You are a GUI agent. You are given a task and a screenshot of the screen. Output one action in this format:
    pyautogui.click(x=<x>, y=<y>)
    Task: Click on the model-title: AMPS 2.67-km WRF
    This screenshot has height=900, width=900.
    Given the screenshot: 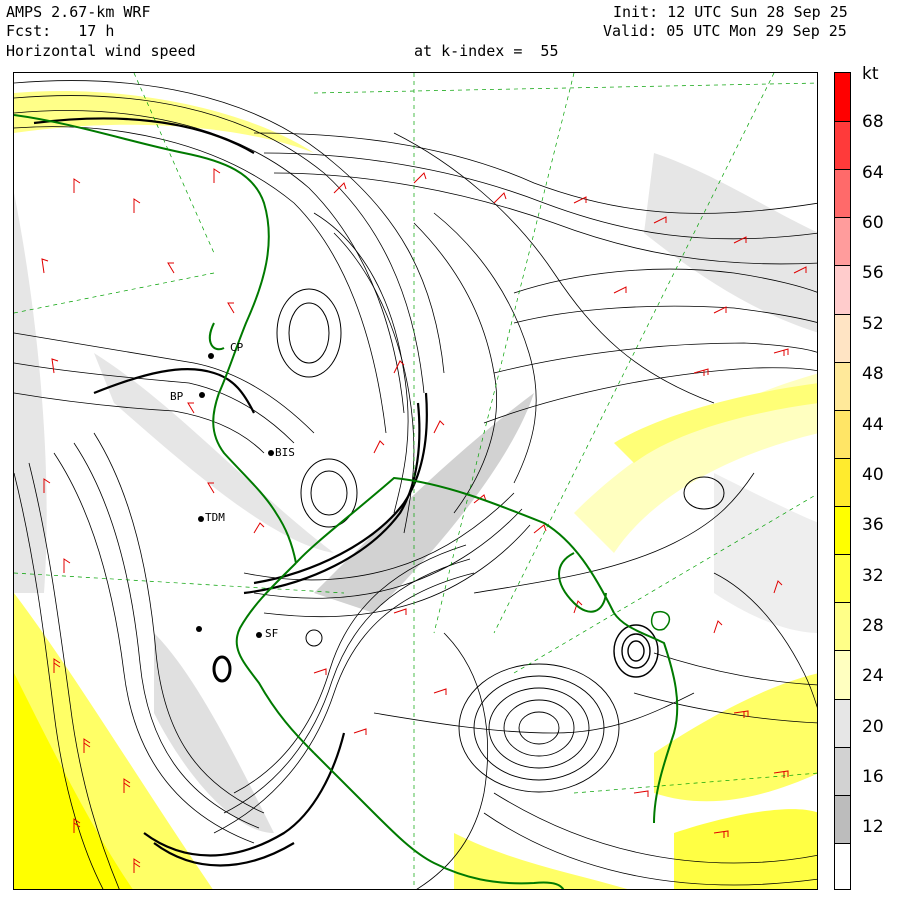 What is the action you would take?
    pyautogui.click(x=78, y=12)
    